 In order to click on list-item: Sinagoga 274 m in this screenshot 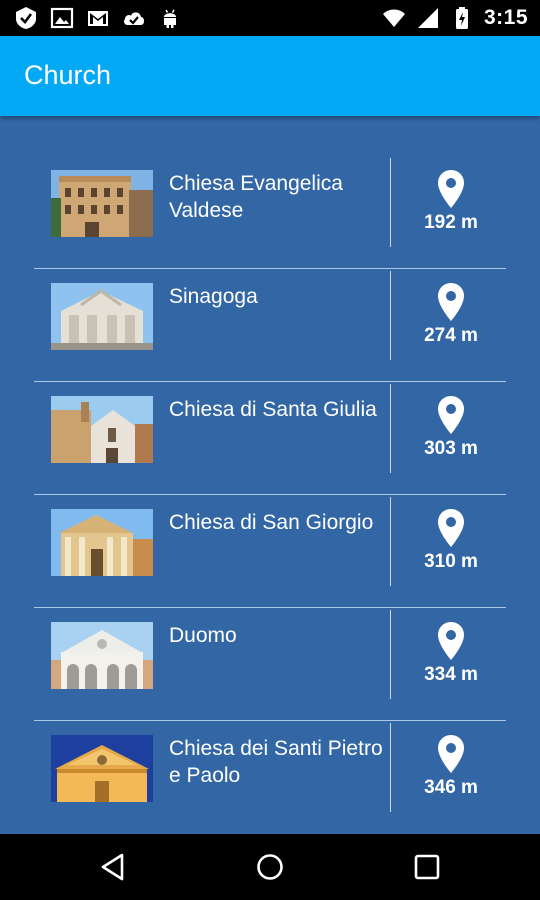, I will do `click(270, 325)`.